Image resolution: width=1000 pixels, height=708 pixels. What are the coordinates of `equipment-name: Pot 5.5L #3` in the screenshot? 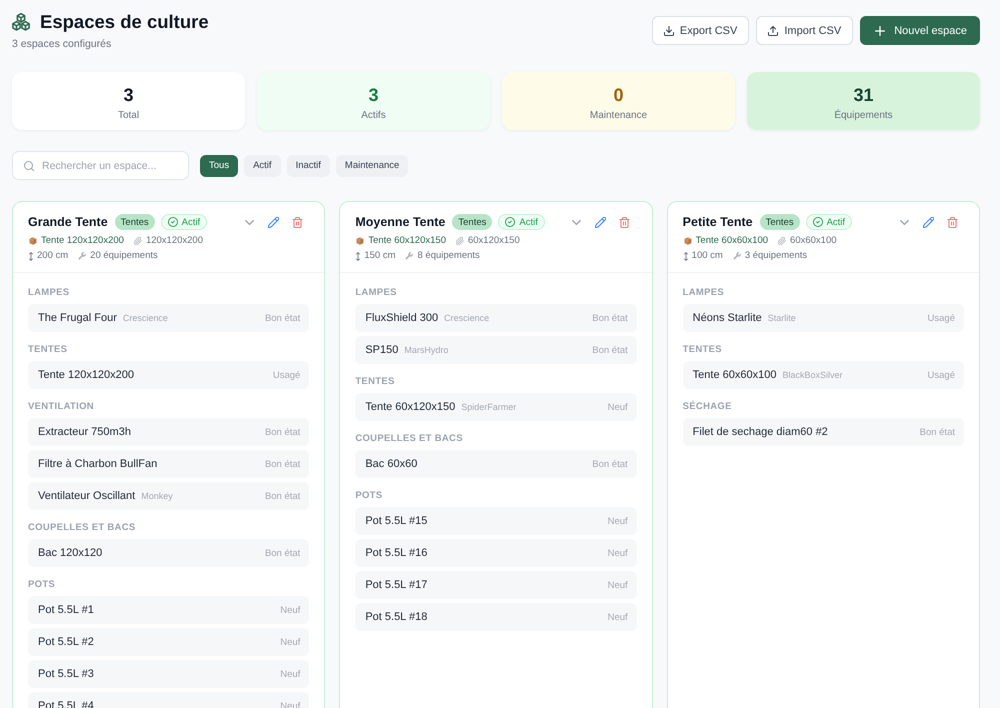 It's located at (66, 674).